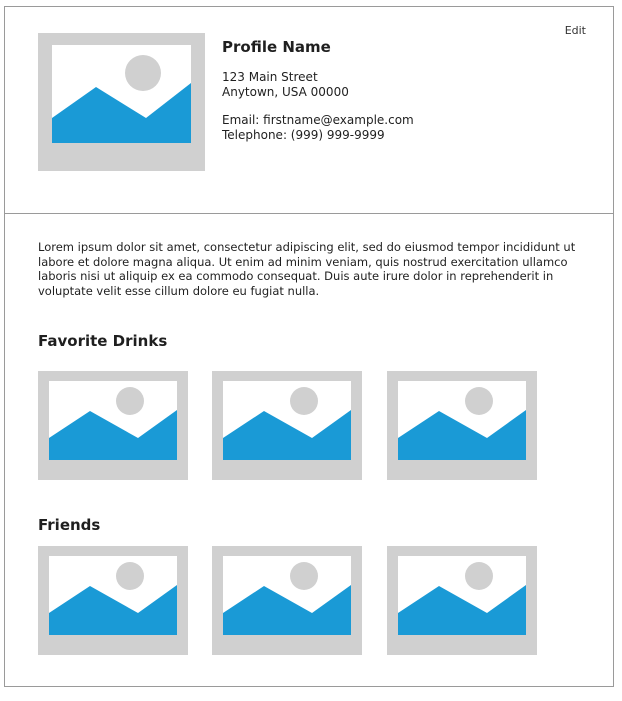 The width and height of the screenshot is (622, 701). Describe the element at coordinates (270, 77) in the screenshot. I see `address-line-1: 123 Main Street` at that location.